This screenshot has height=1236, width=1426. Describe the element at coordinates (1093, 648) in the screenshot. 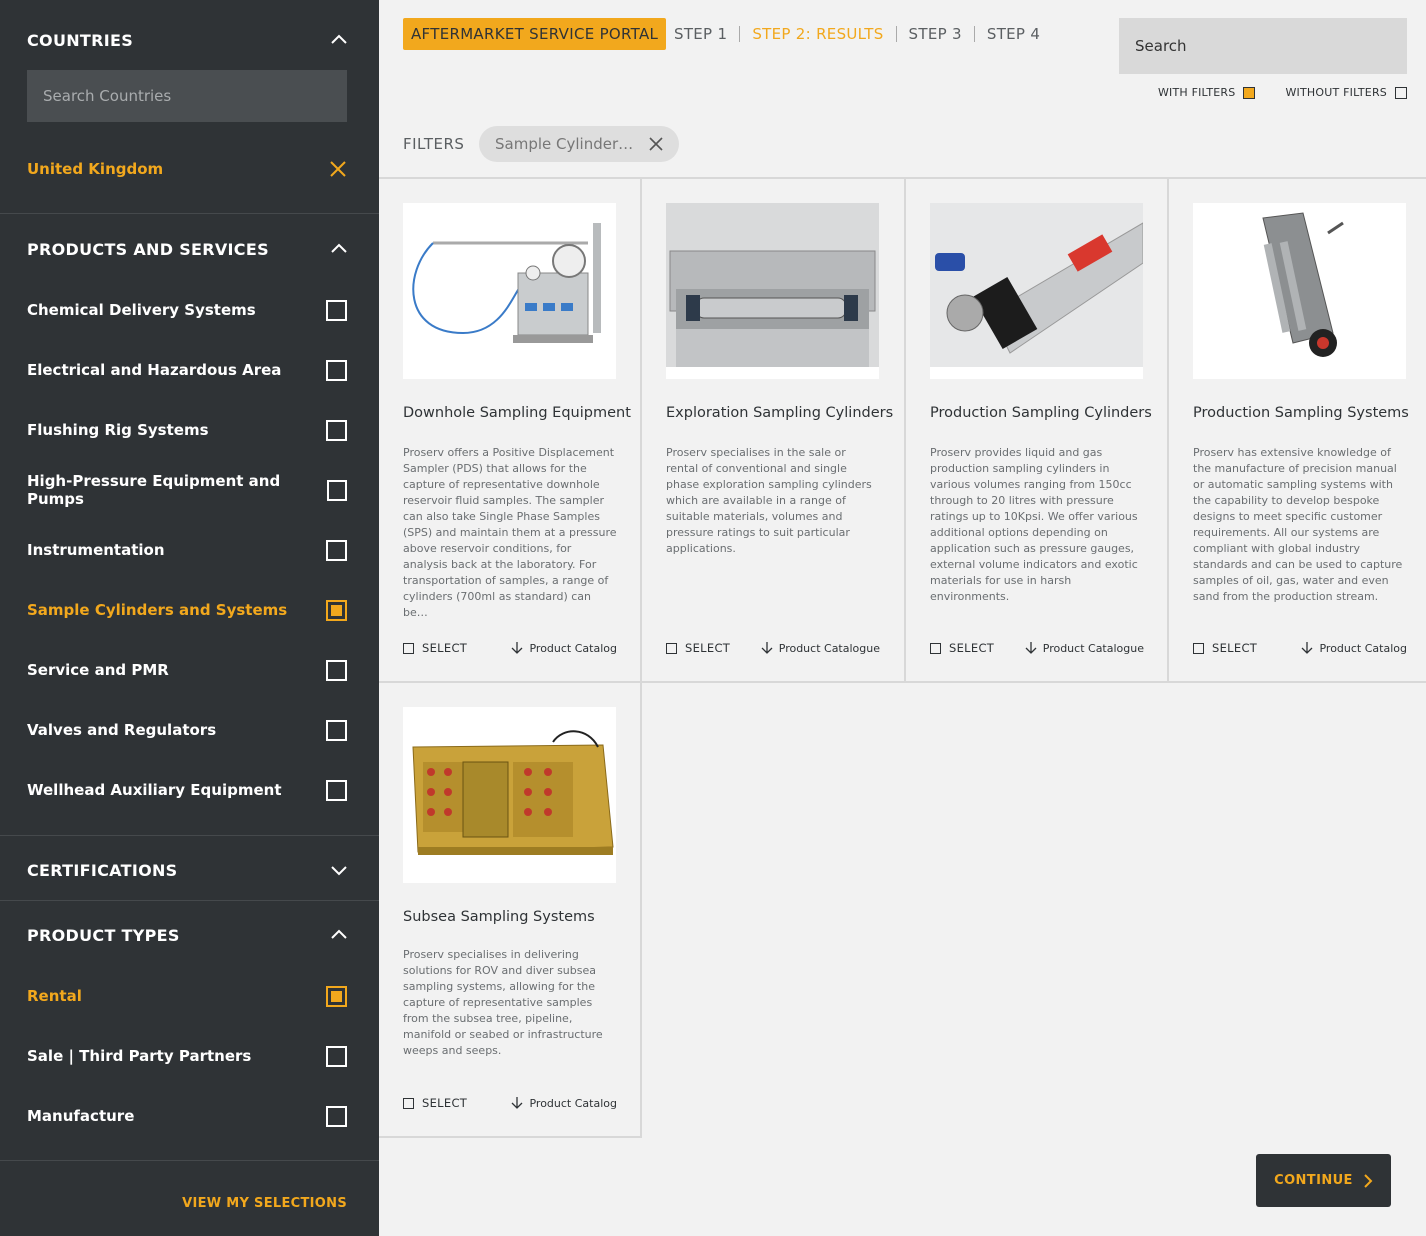

I see `catalog-label: Product Catalogue` at that location.